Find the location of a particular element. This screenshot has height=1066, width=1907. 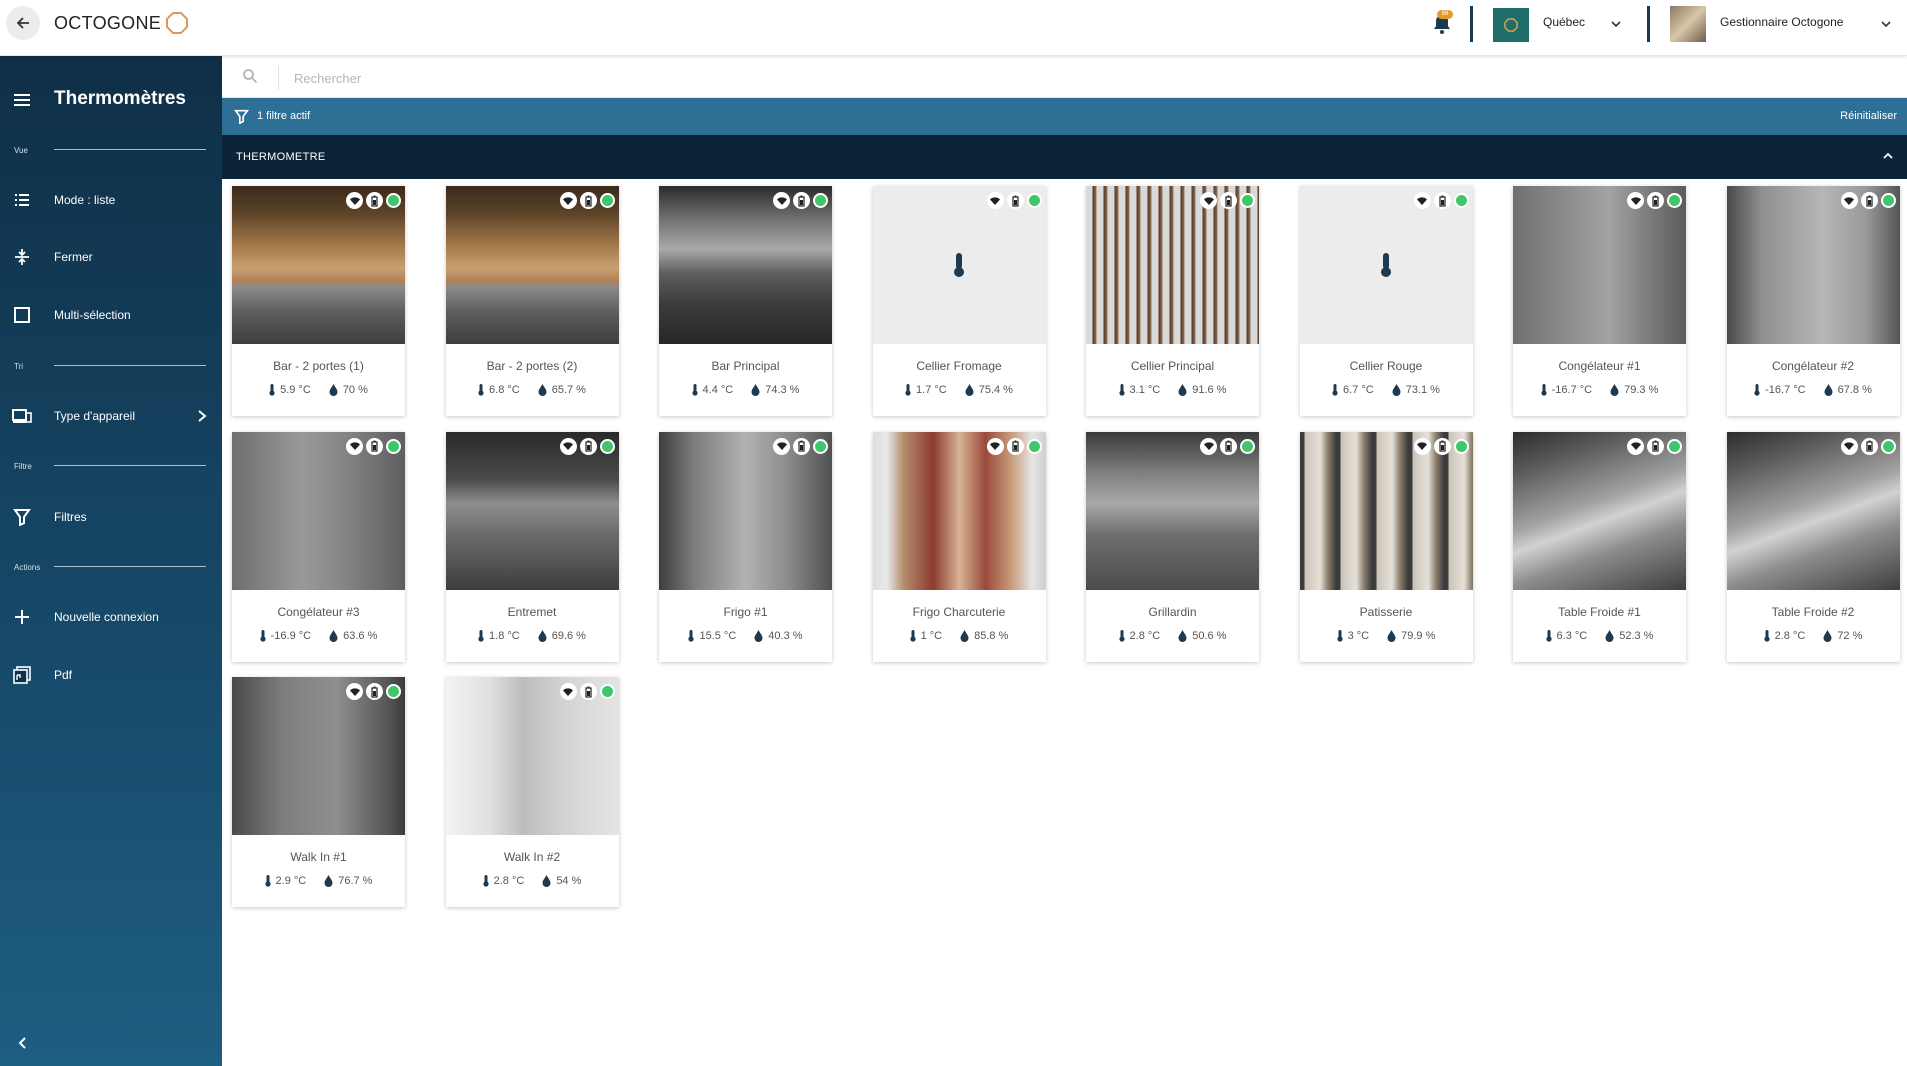

device-card: Frigo Charcuterie 1 °C 85.8 % is located at coordinates (959, 546).